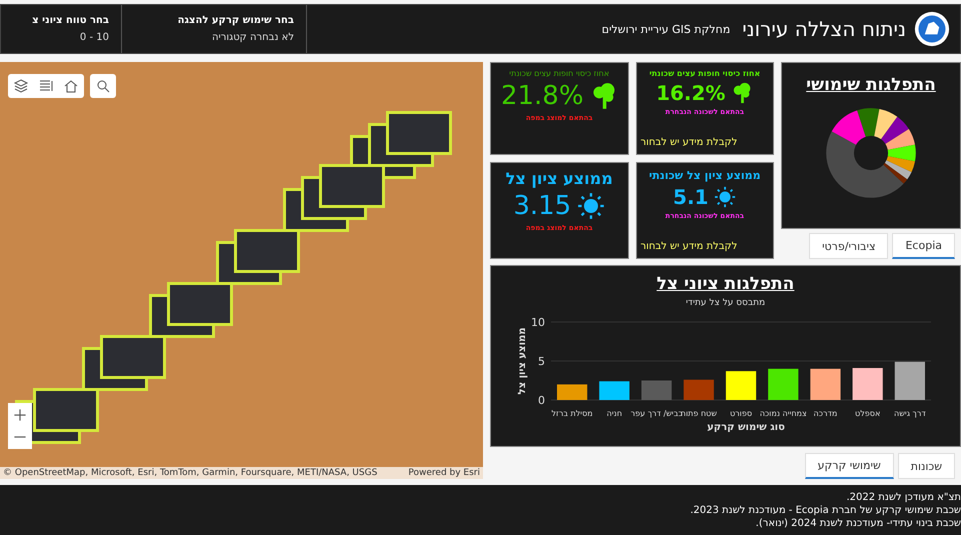 This screenshot has width=961, height=535. What do you see at coordinates (103, 86) in the screenshot?
I see `search-icon` at bounding box center [103, 86].